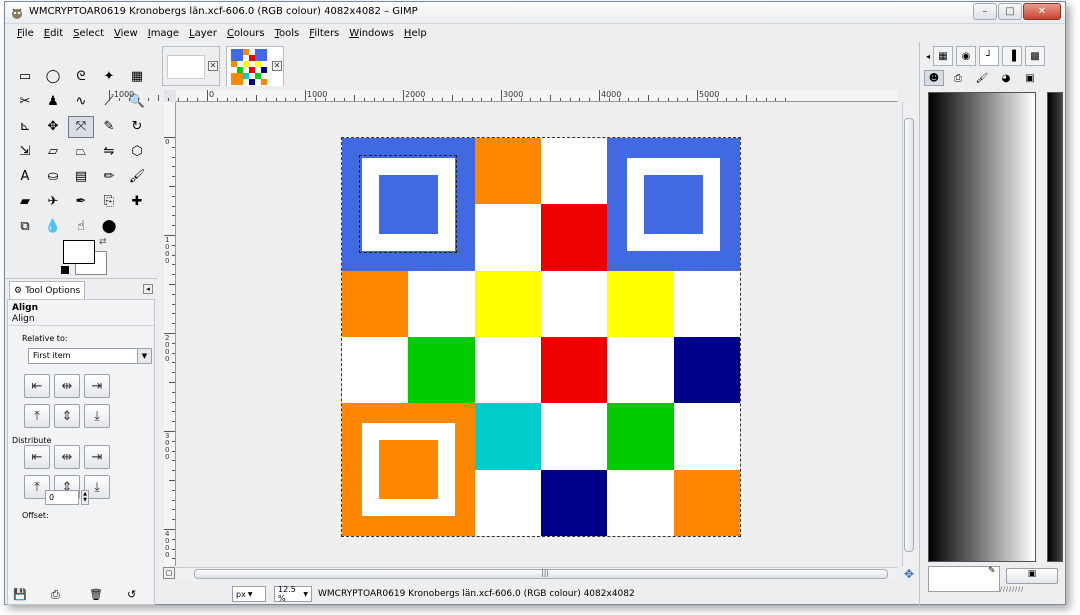 Image resolution: width=1080 pixels, height=615 pixels. Describe the element at coordinates (1006, 78) in the screenshot. I see `color-wheel-tab-icon: ◕` at that location.